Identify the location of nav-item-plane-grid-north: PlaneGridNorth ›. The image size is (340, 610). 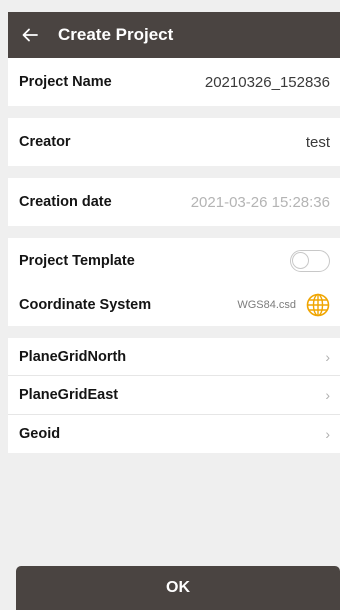
(174, 356).